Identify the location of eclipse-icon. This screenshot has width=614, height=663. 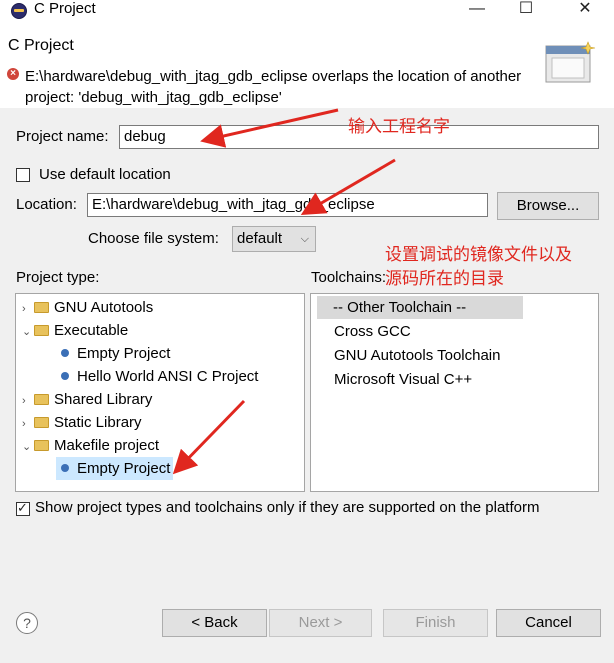
(19, 11).